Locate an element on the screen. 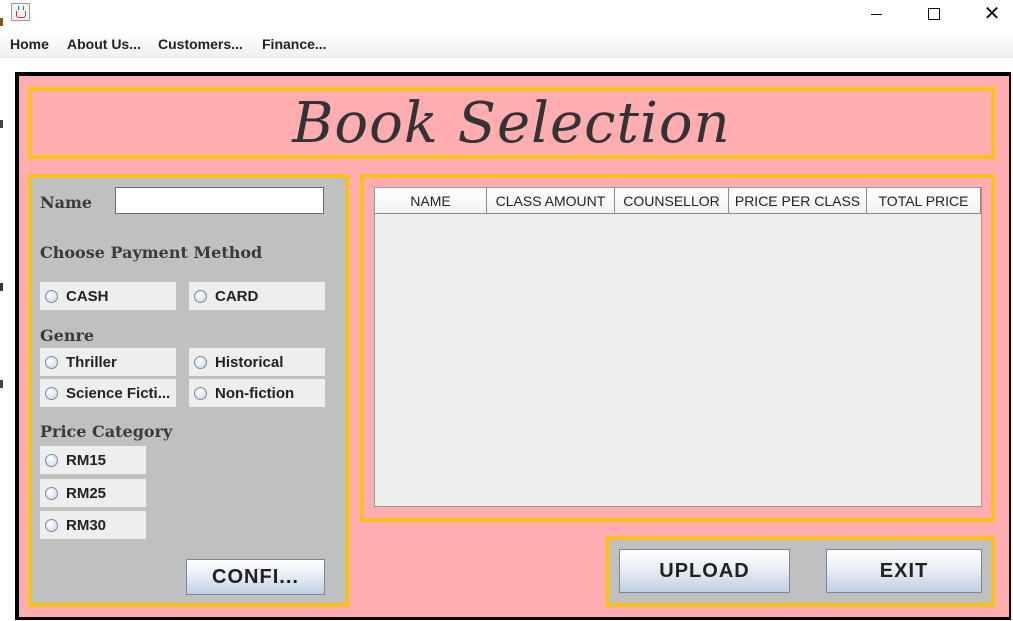  java-cup-icon is located at coordinates (20, 12).